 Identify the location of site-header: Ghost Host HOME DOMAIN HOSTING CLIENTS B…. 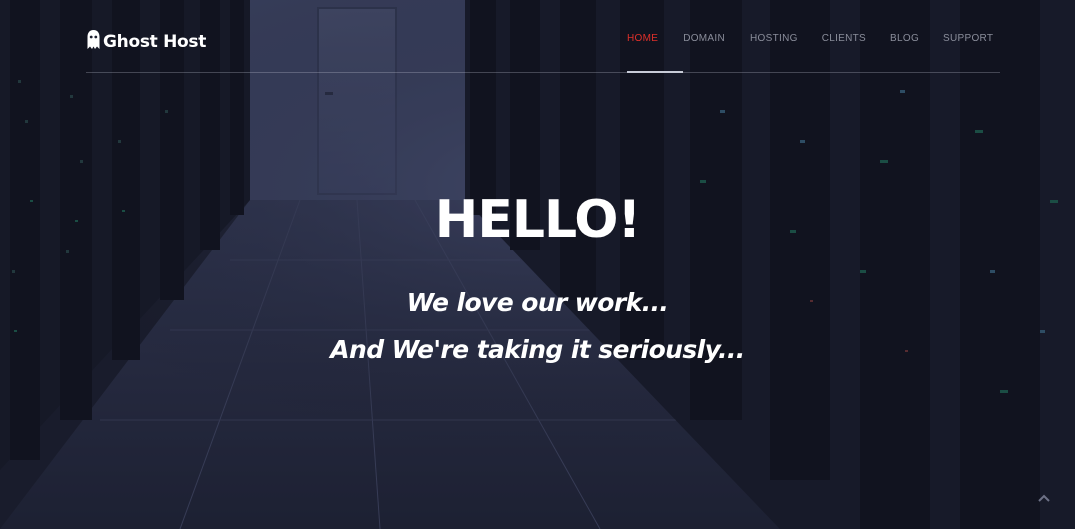
(537, 37).